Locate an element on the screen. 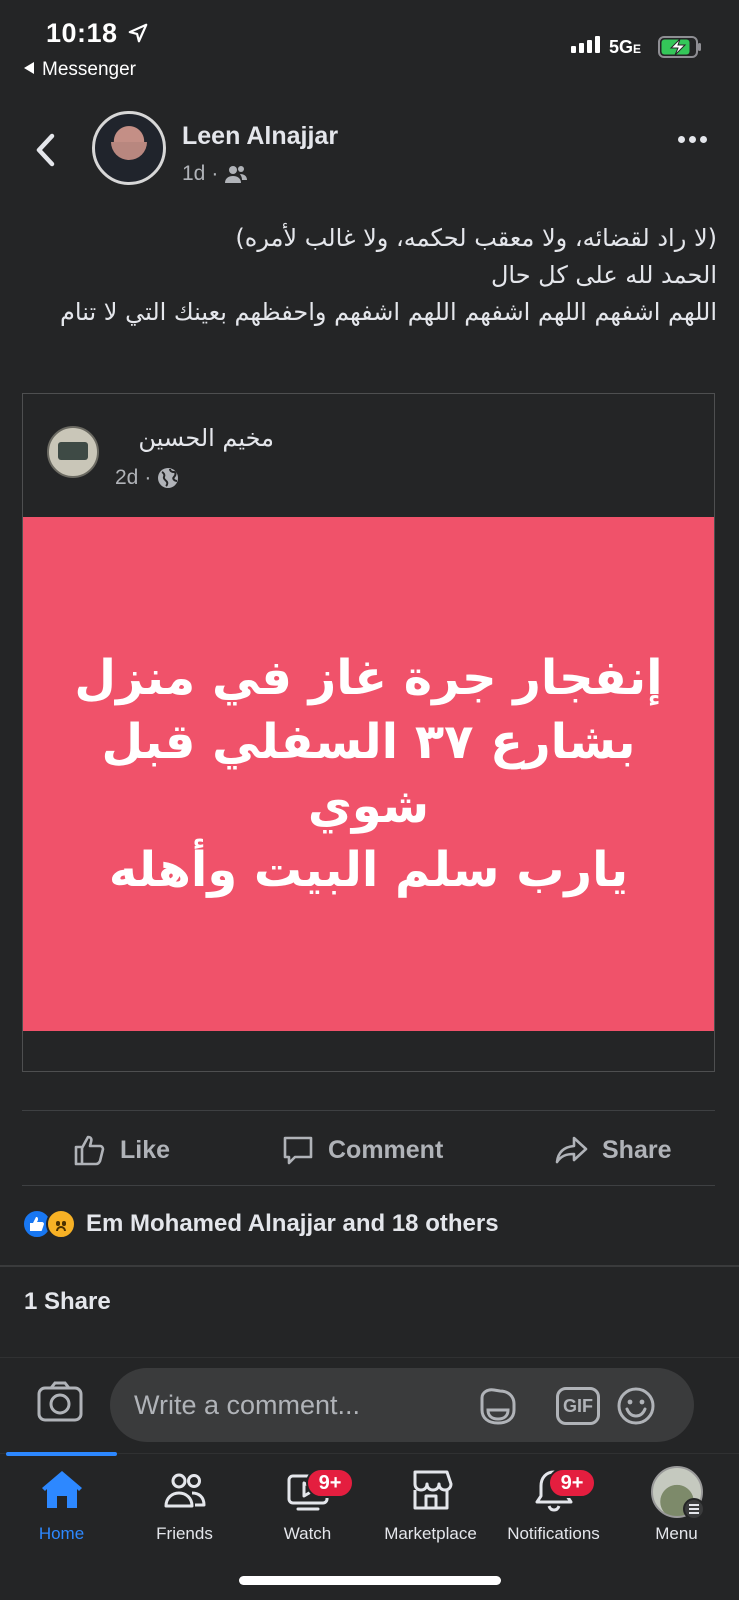 The width and height of the screenshot is (739, 1600). share-icon is located at coordinates (571, 1150).